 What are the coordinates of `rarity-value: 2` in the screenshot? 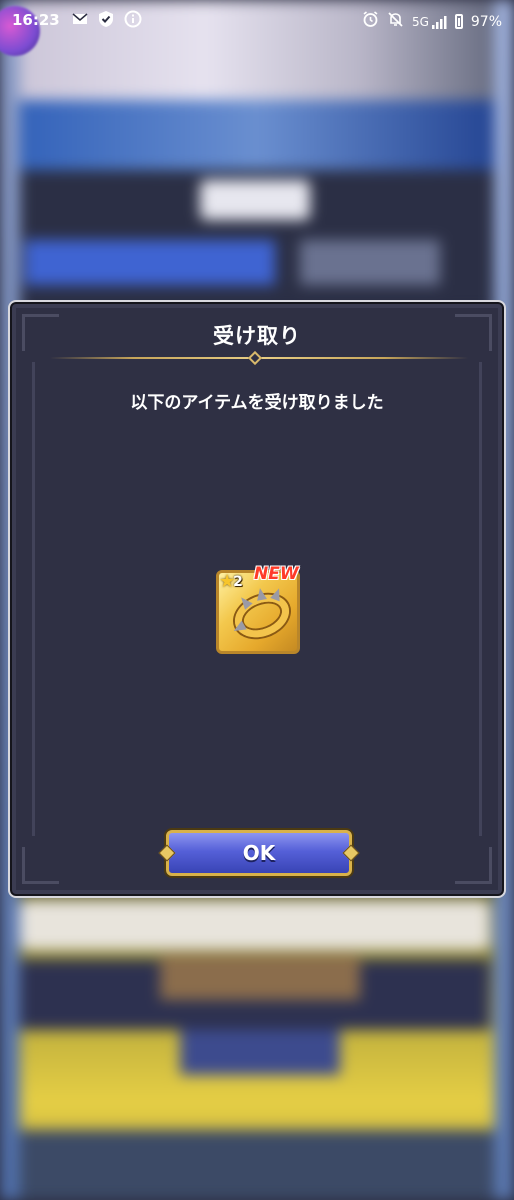 It's located at (238, 582).